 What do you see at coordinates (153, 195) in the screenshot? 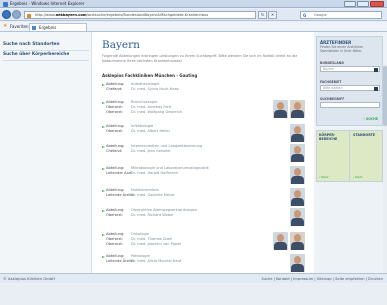
I see `row-value: Dr. med. Gabriele Meyer` at bounding box center [153, 195].